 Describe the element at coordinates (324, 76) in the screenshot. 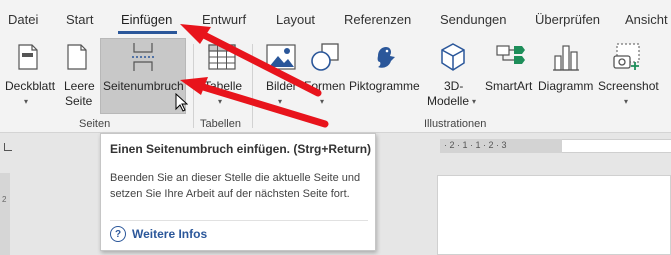

I see `formen-button: Formen ▾` at that location.